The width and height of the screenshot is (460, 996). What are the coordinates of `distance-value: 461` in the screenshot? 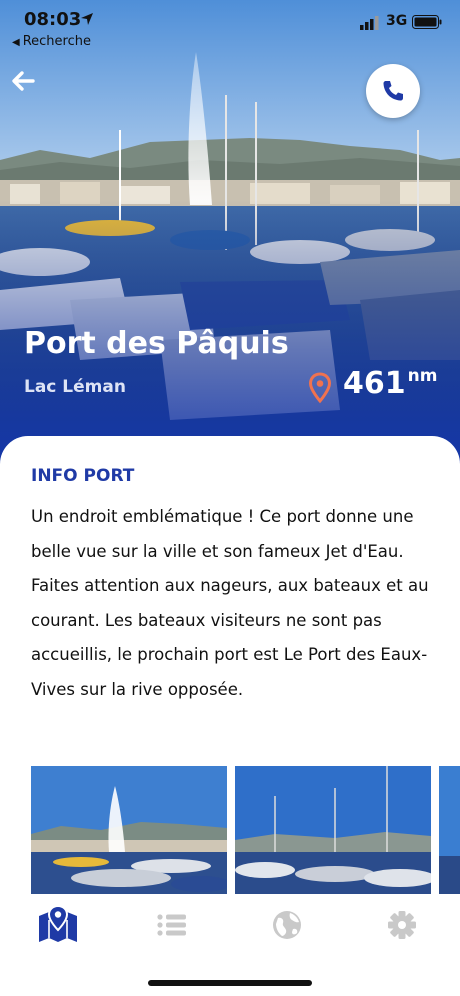 It's located at (374, 383).